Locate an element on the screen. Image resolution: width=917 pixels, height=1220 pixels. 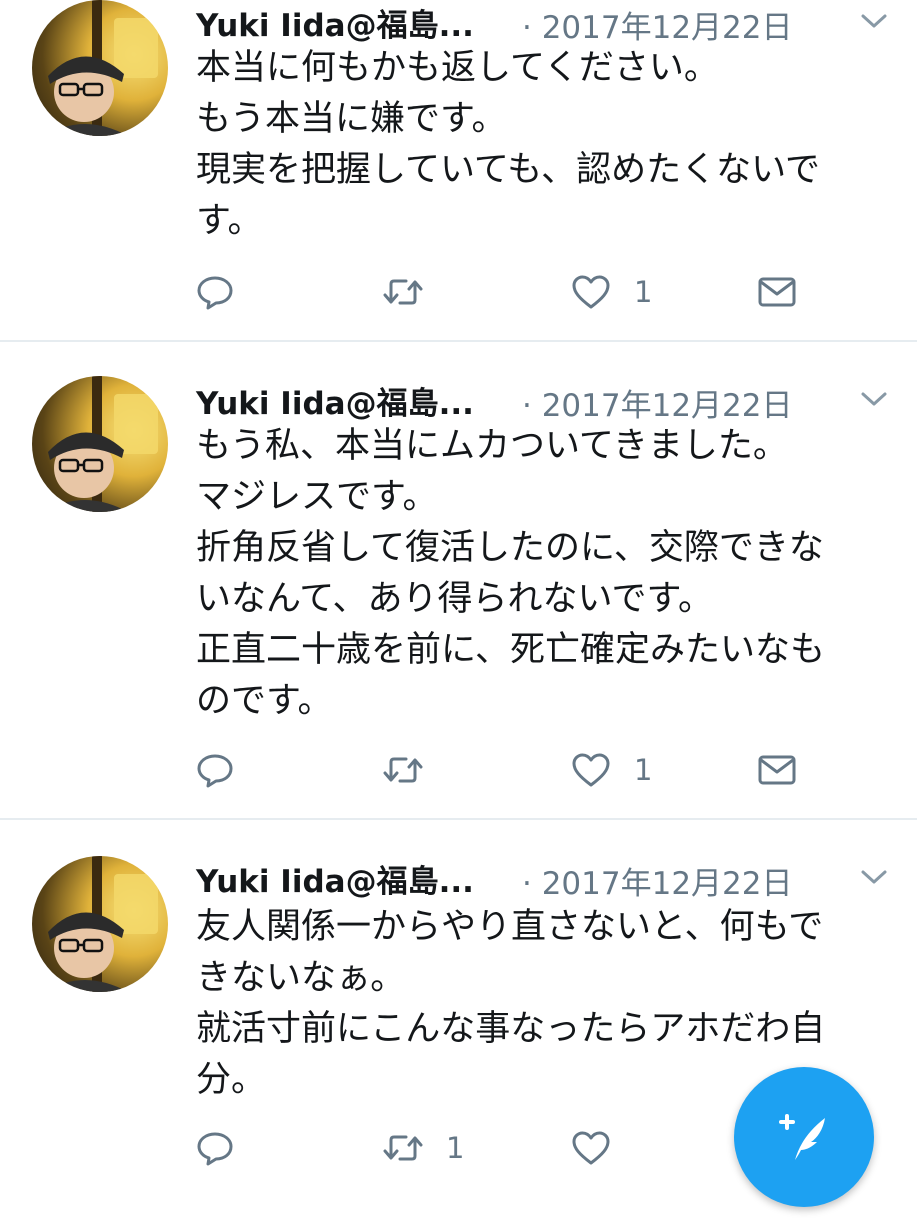
tweet-text-line: 折角反省して復活したのに、交際できな is located at coordinates (510, 548).